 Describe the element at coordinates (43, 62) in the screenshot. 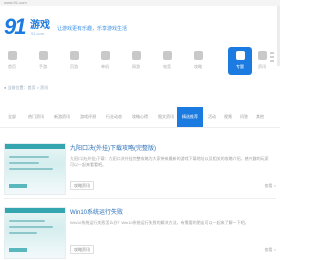

I see `nav-item-1: 手游` at that location.